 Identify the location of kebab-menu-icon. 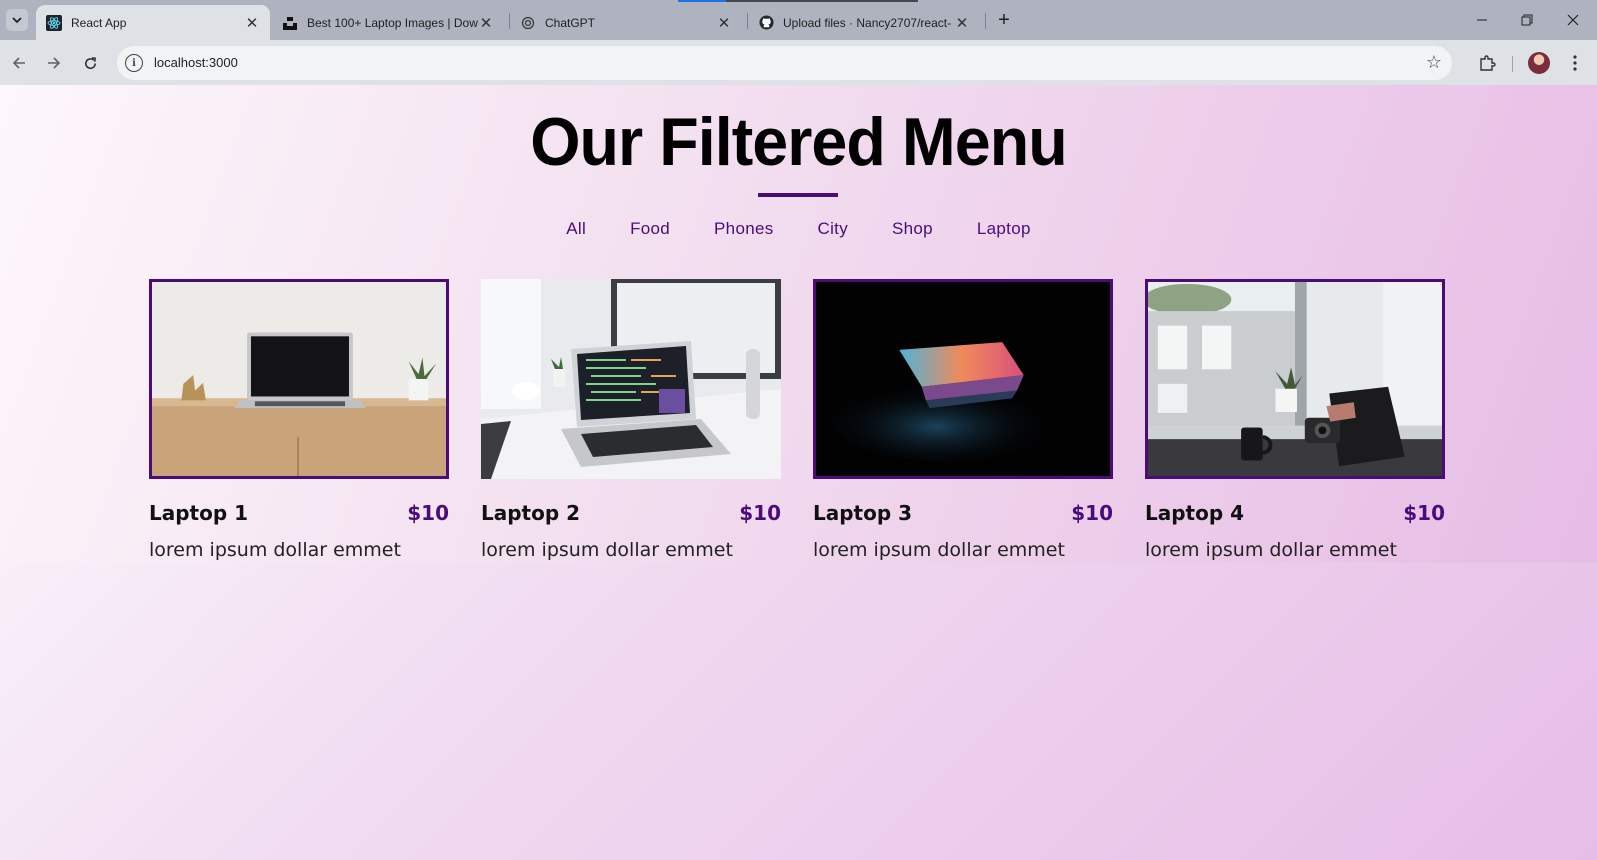
(1575, 63).